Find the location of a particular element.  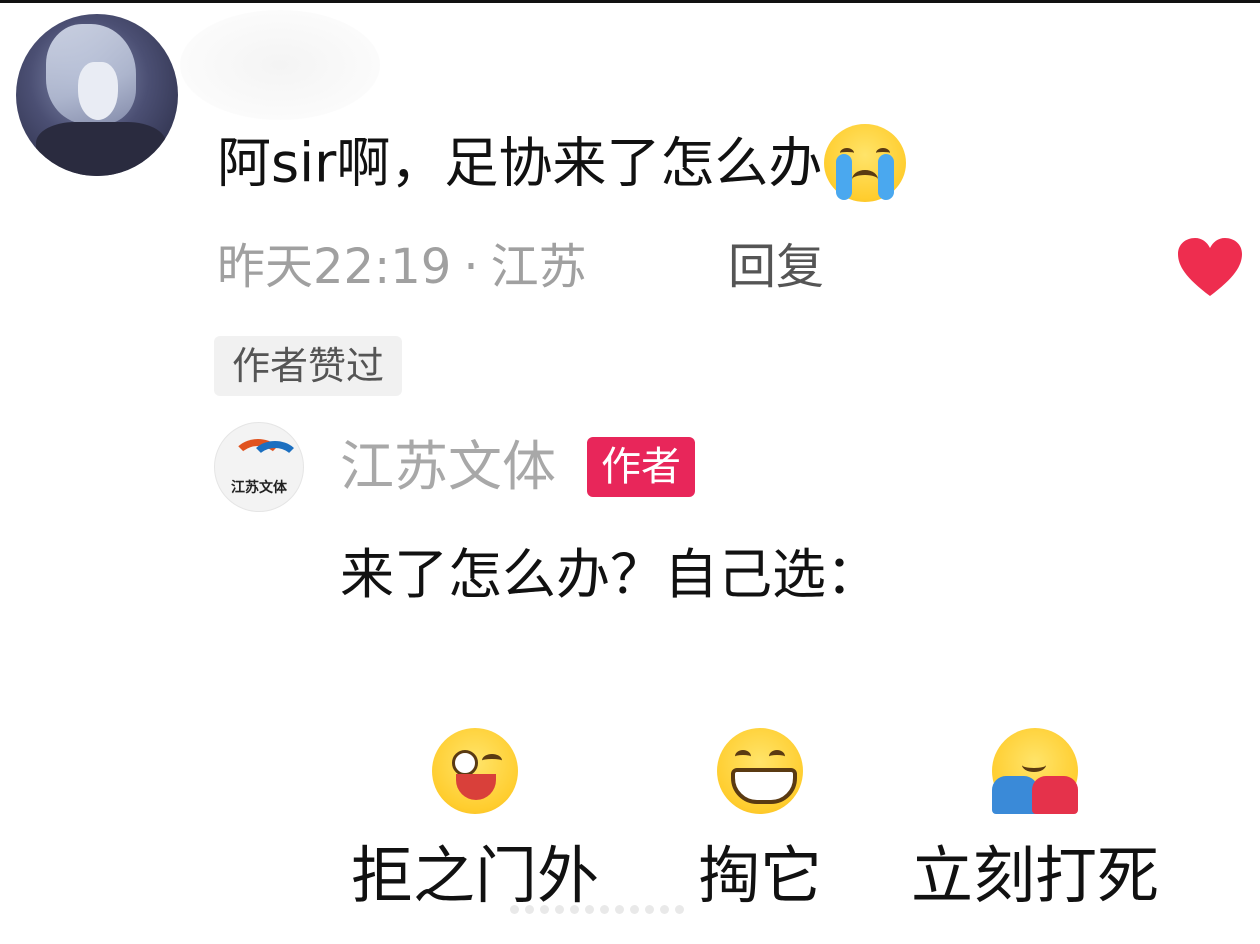

winking-face-icon is located at coordinates (475, 771).